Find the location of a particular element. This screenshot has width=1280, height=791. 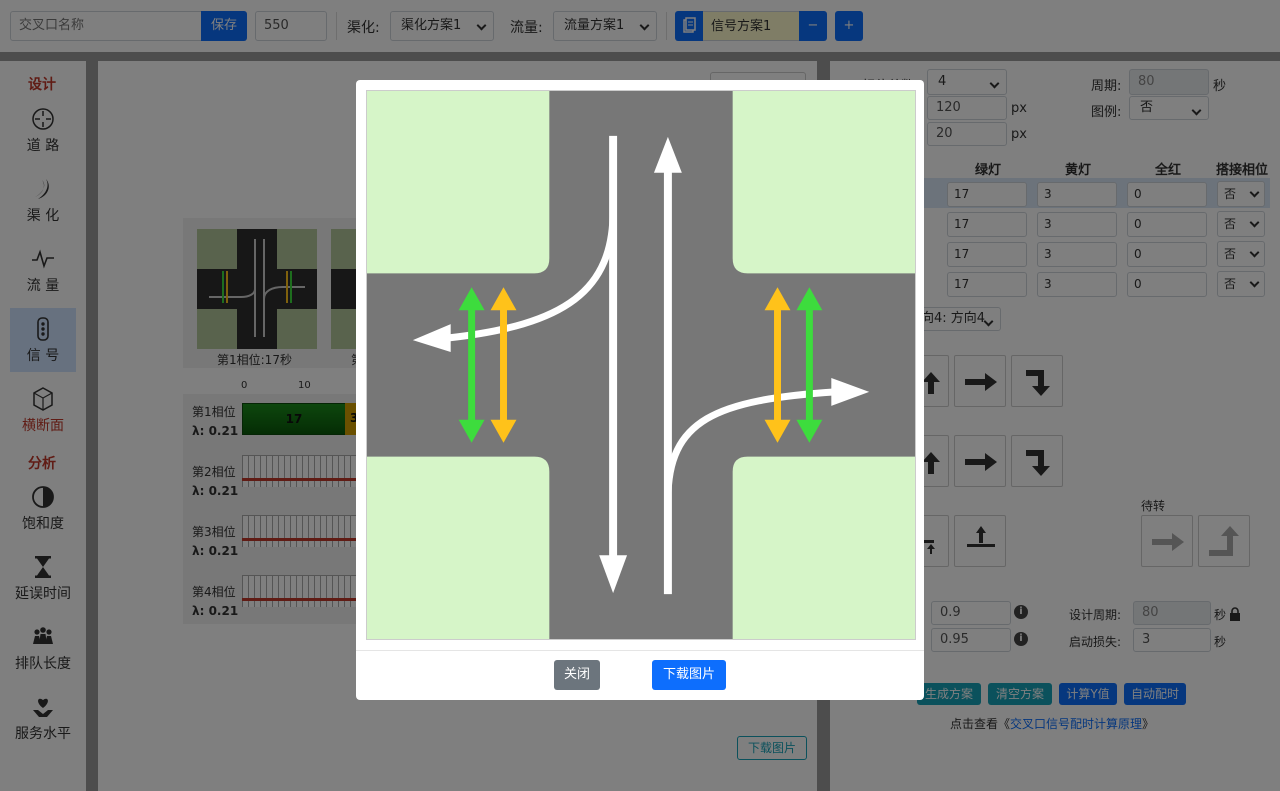

grass-bottom-left is located at coordinates (458, 547).